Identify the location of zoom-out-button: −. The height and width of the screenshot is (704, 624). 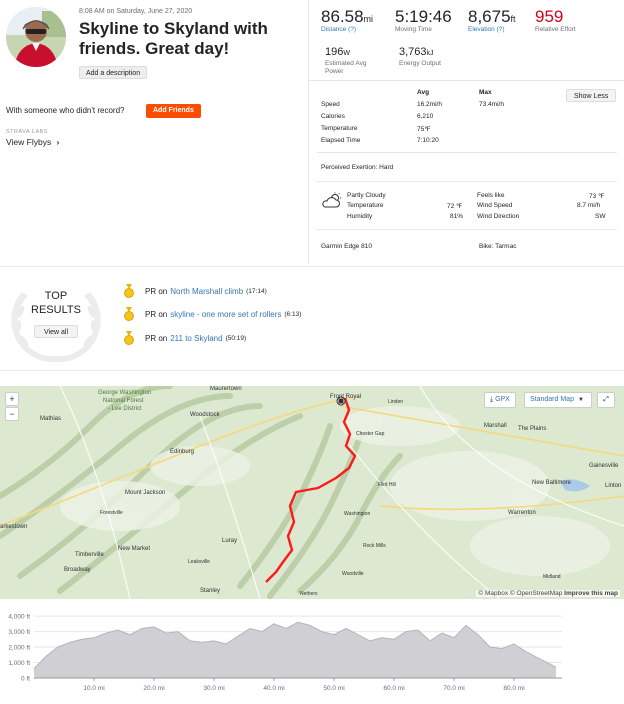
(12, 414).